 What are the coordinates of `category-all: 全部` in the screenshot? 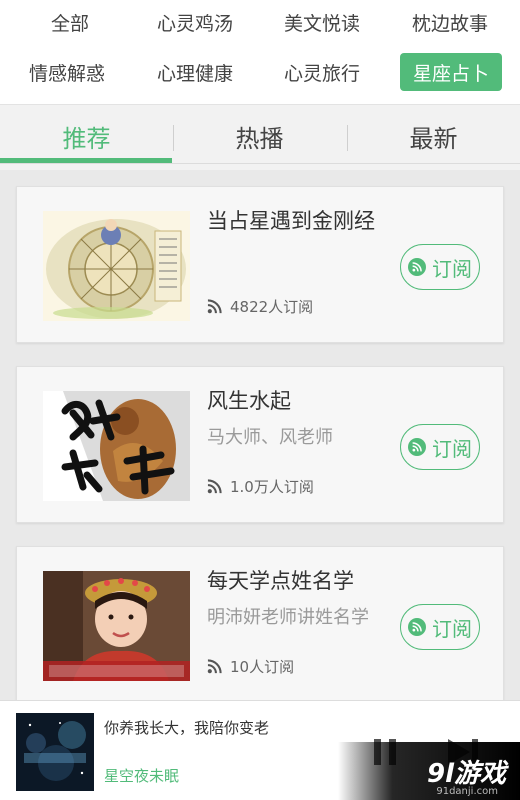 It's located at (70, 22).